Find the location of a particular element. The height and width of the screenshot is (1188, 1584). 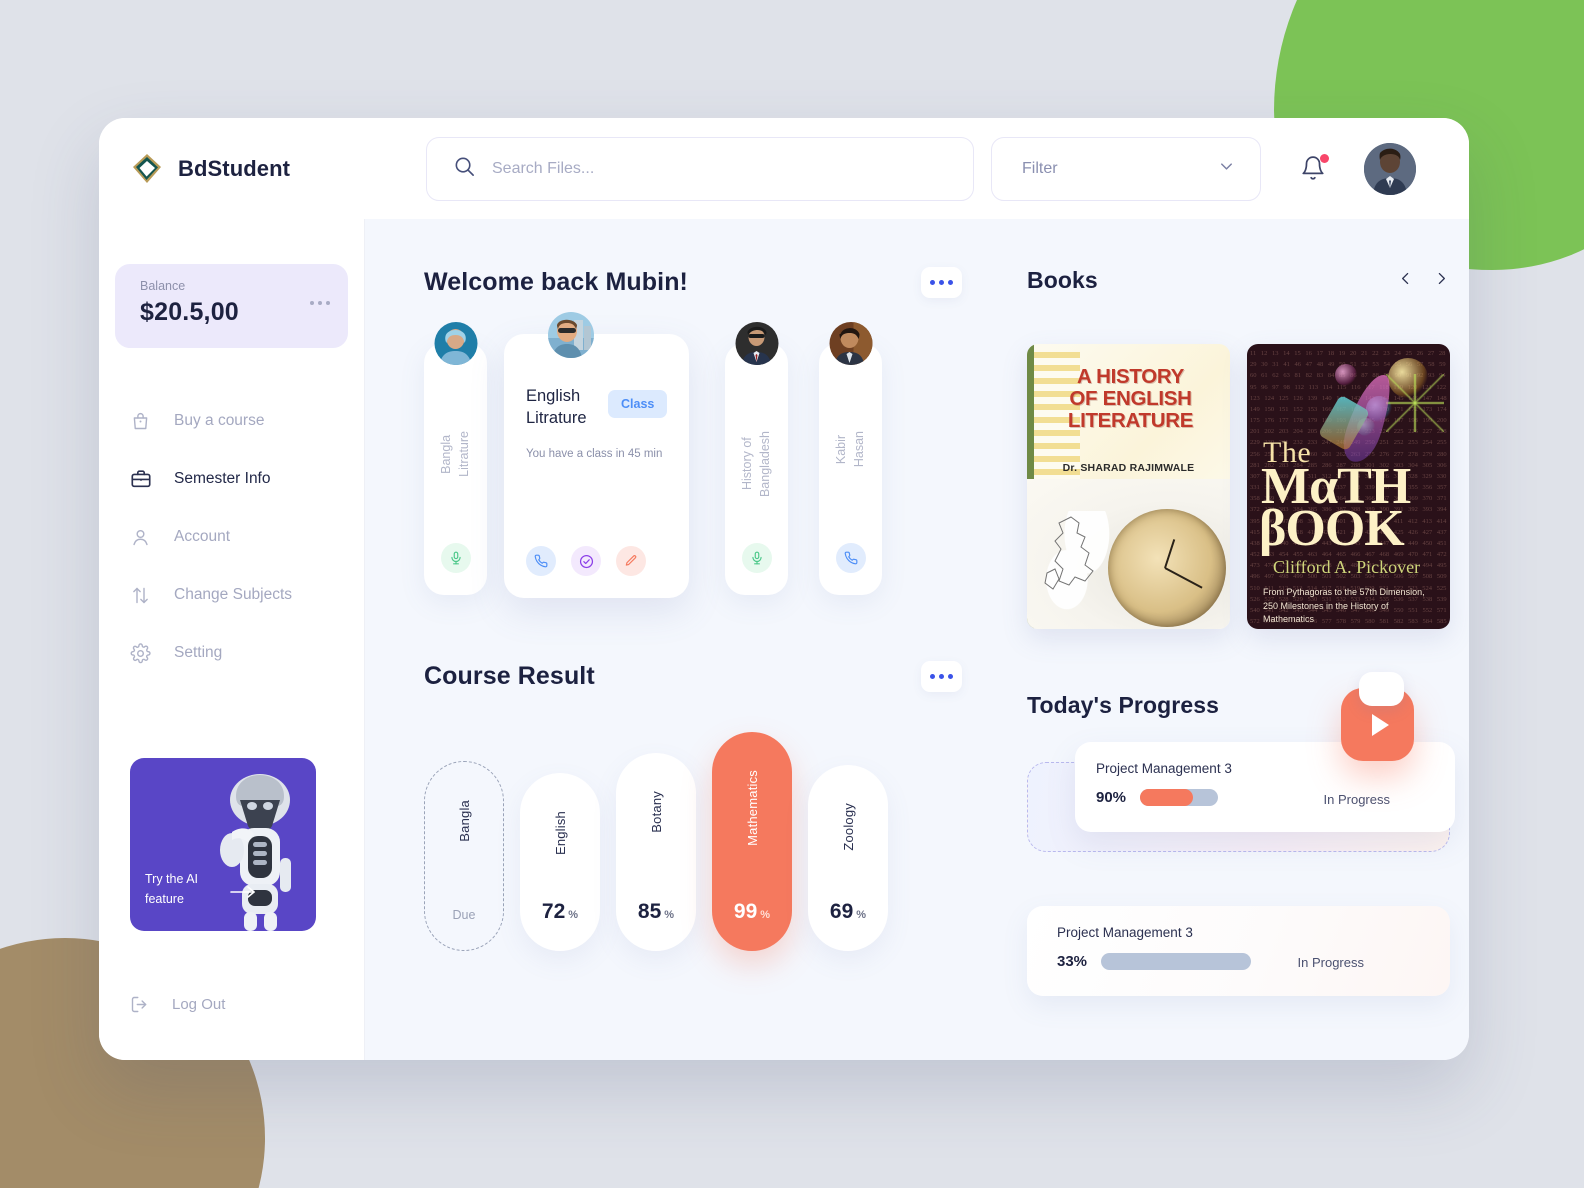

progress-row: 33% is located at coordinates (1253, 961).